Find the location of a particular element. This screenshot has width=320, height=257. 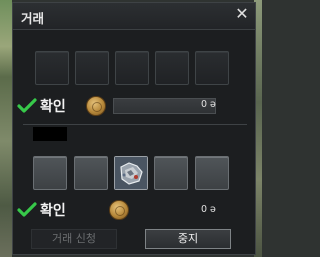

own-confirm: 확인 is located at coordinates (41, 210).